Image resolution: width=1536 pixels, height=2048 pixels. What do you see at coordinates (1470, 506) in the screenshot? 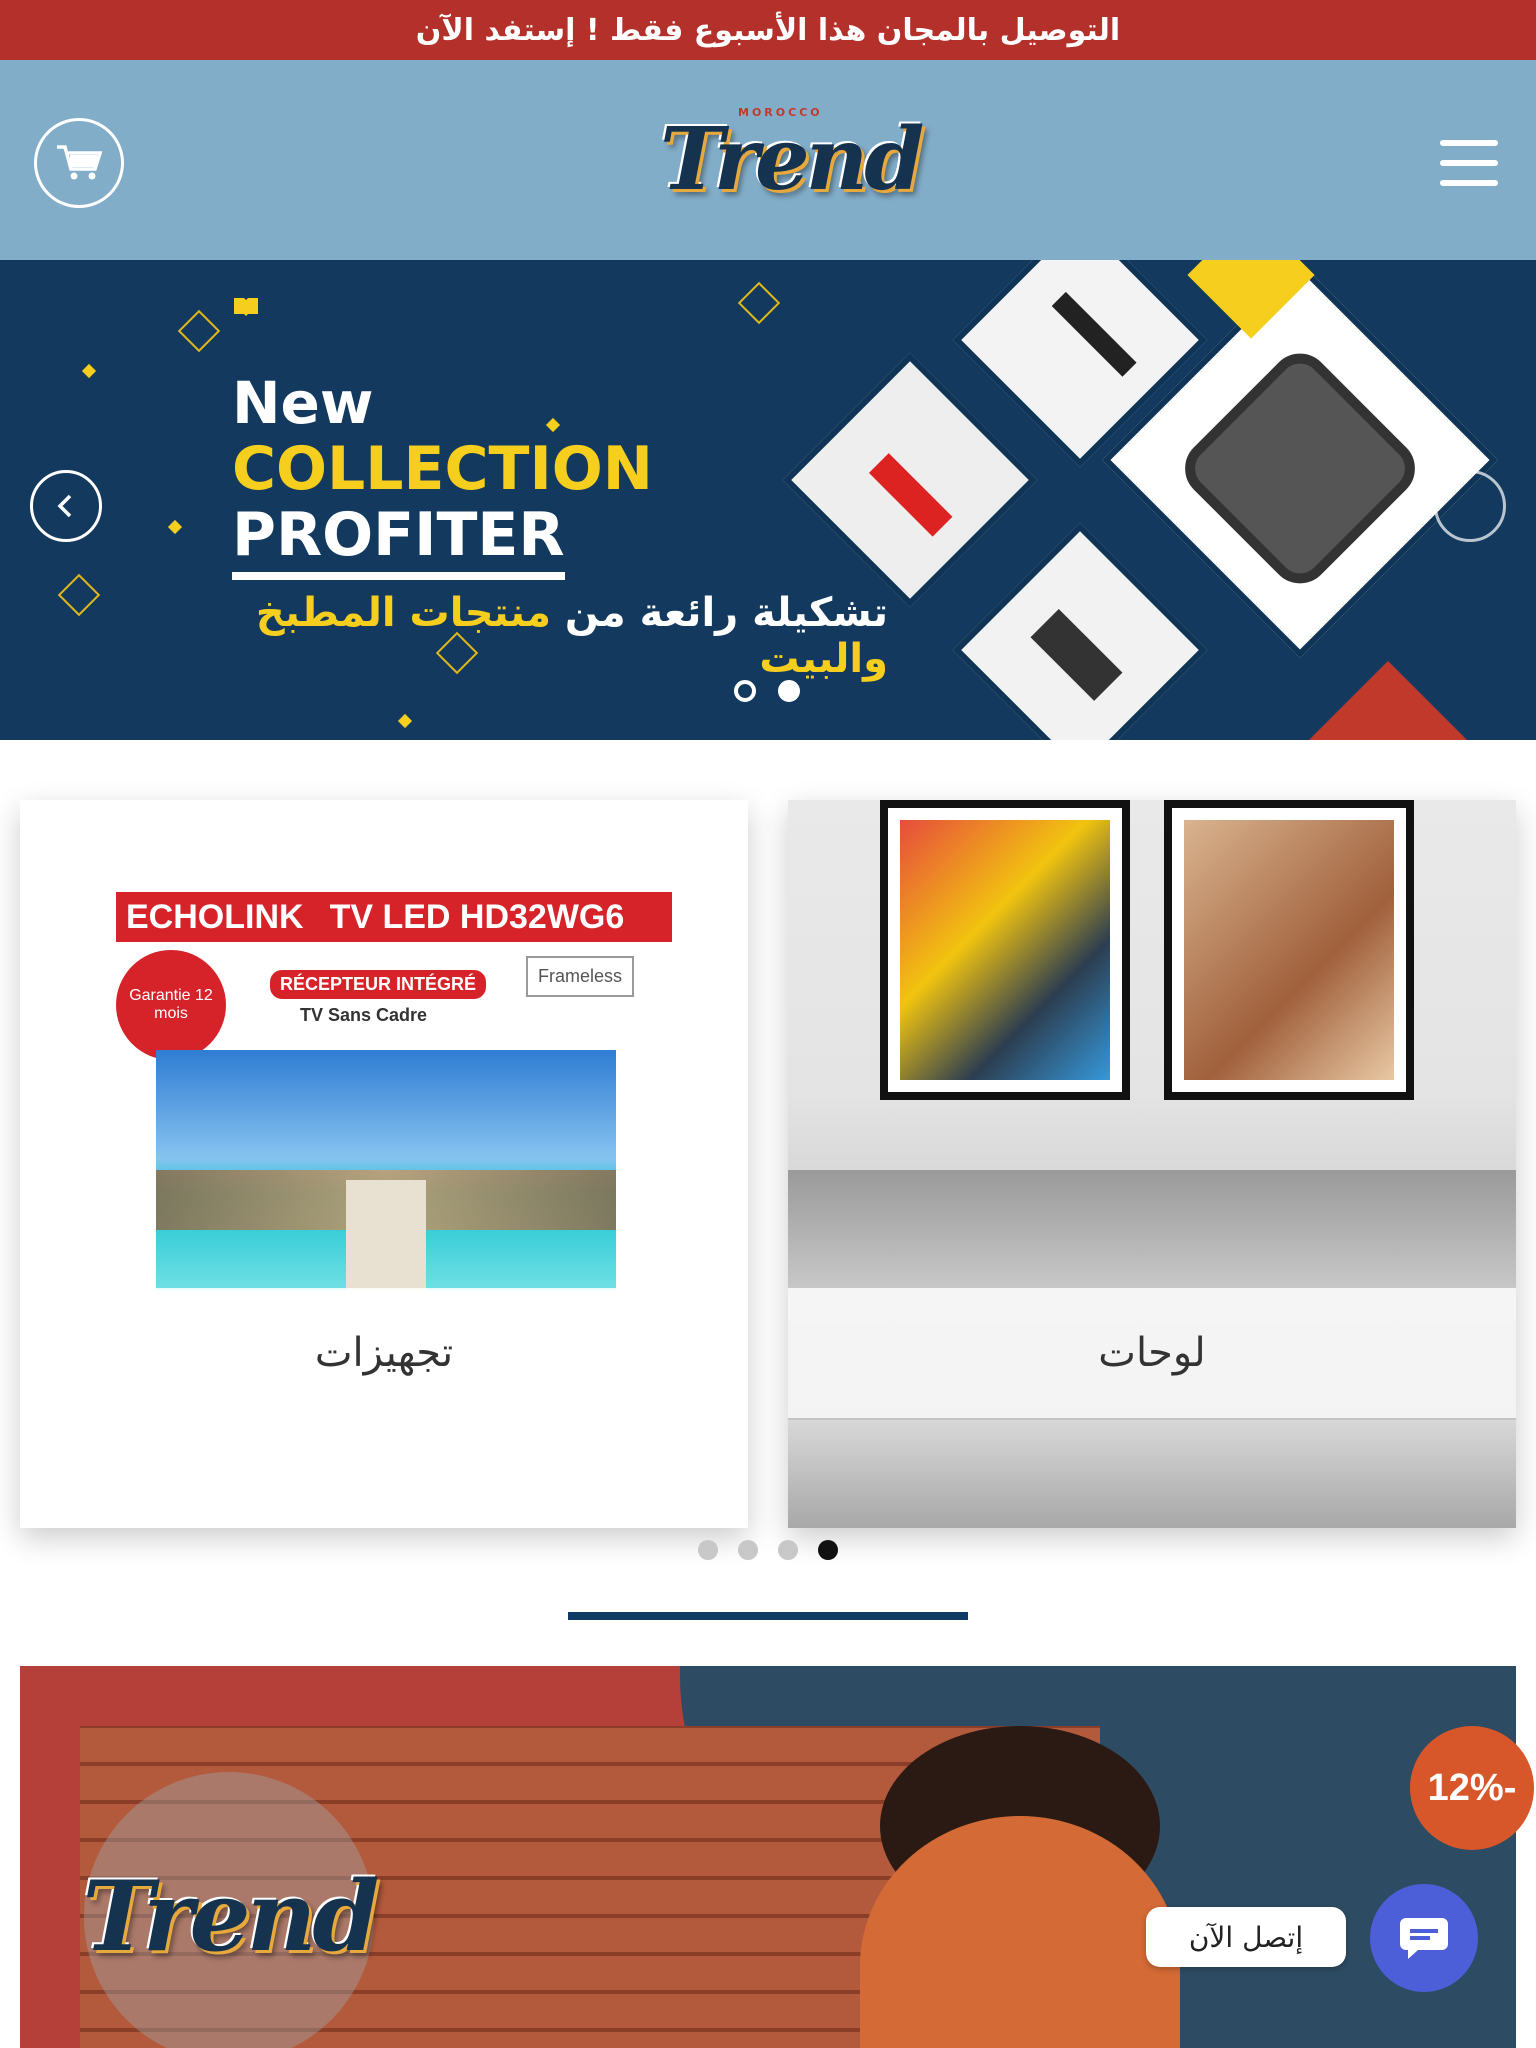
I see `slider-next-button` at bounding box center [1470, 506].